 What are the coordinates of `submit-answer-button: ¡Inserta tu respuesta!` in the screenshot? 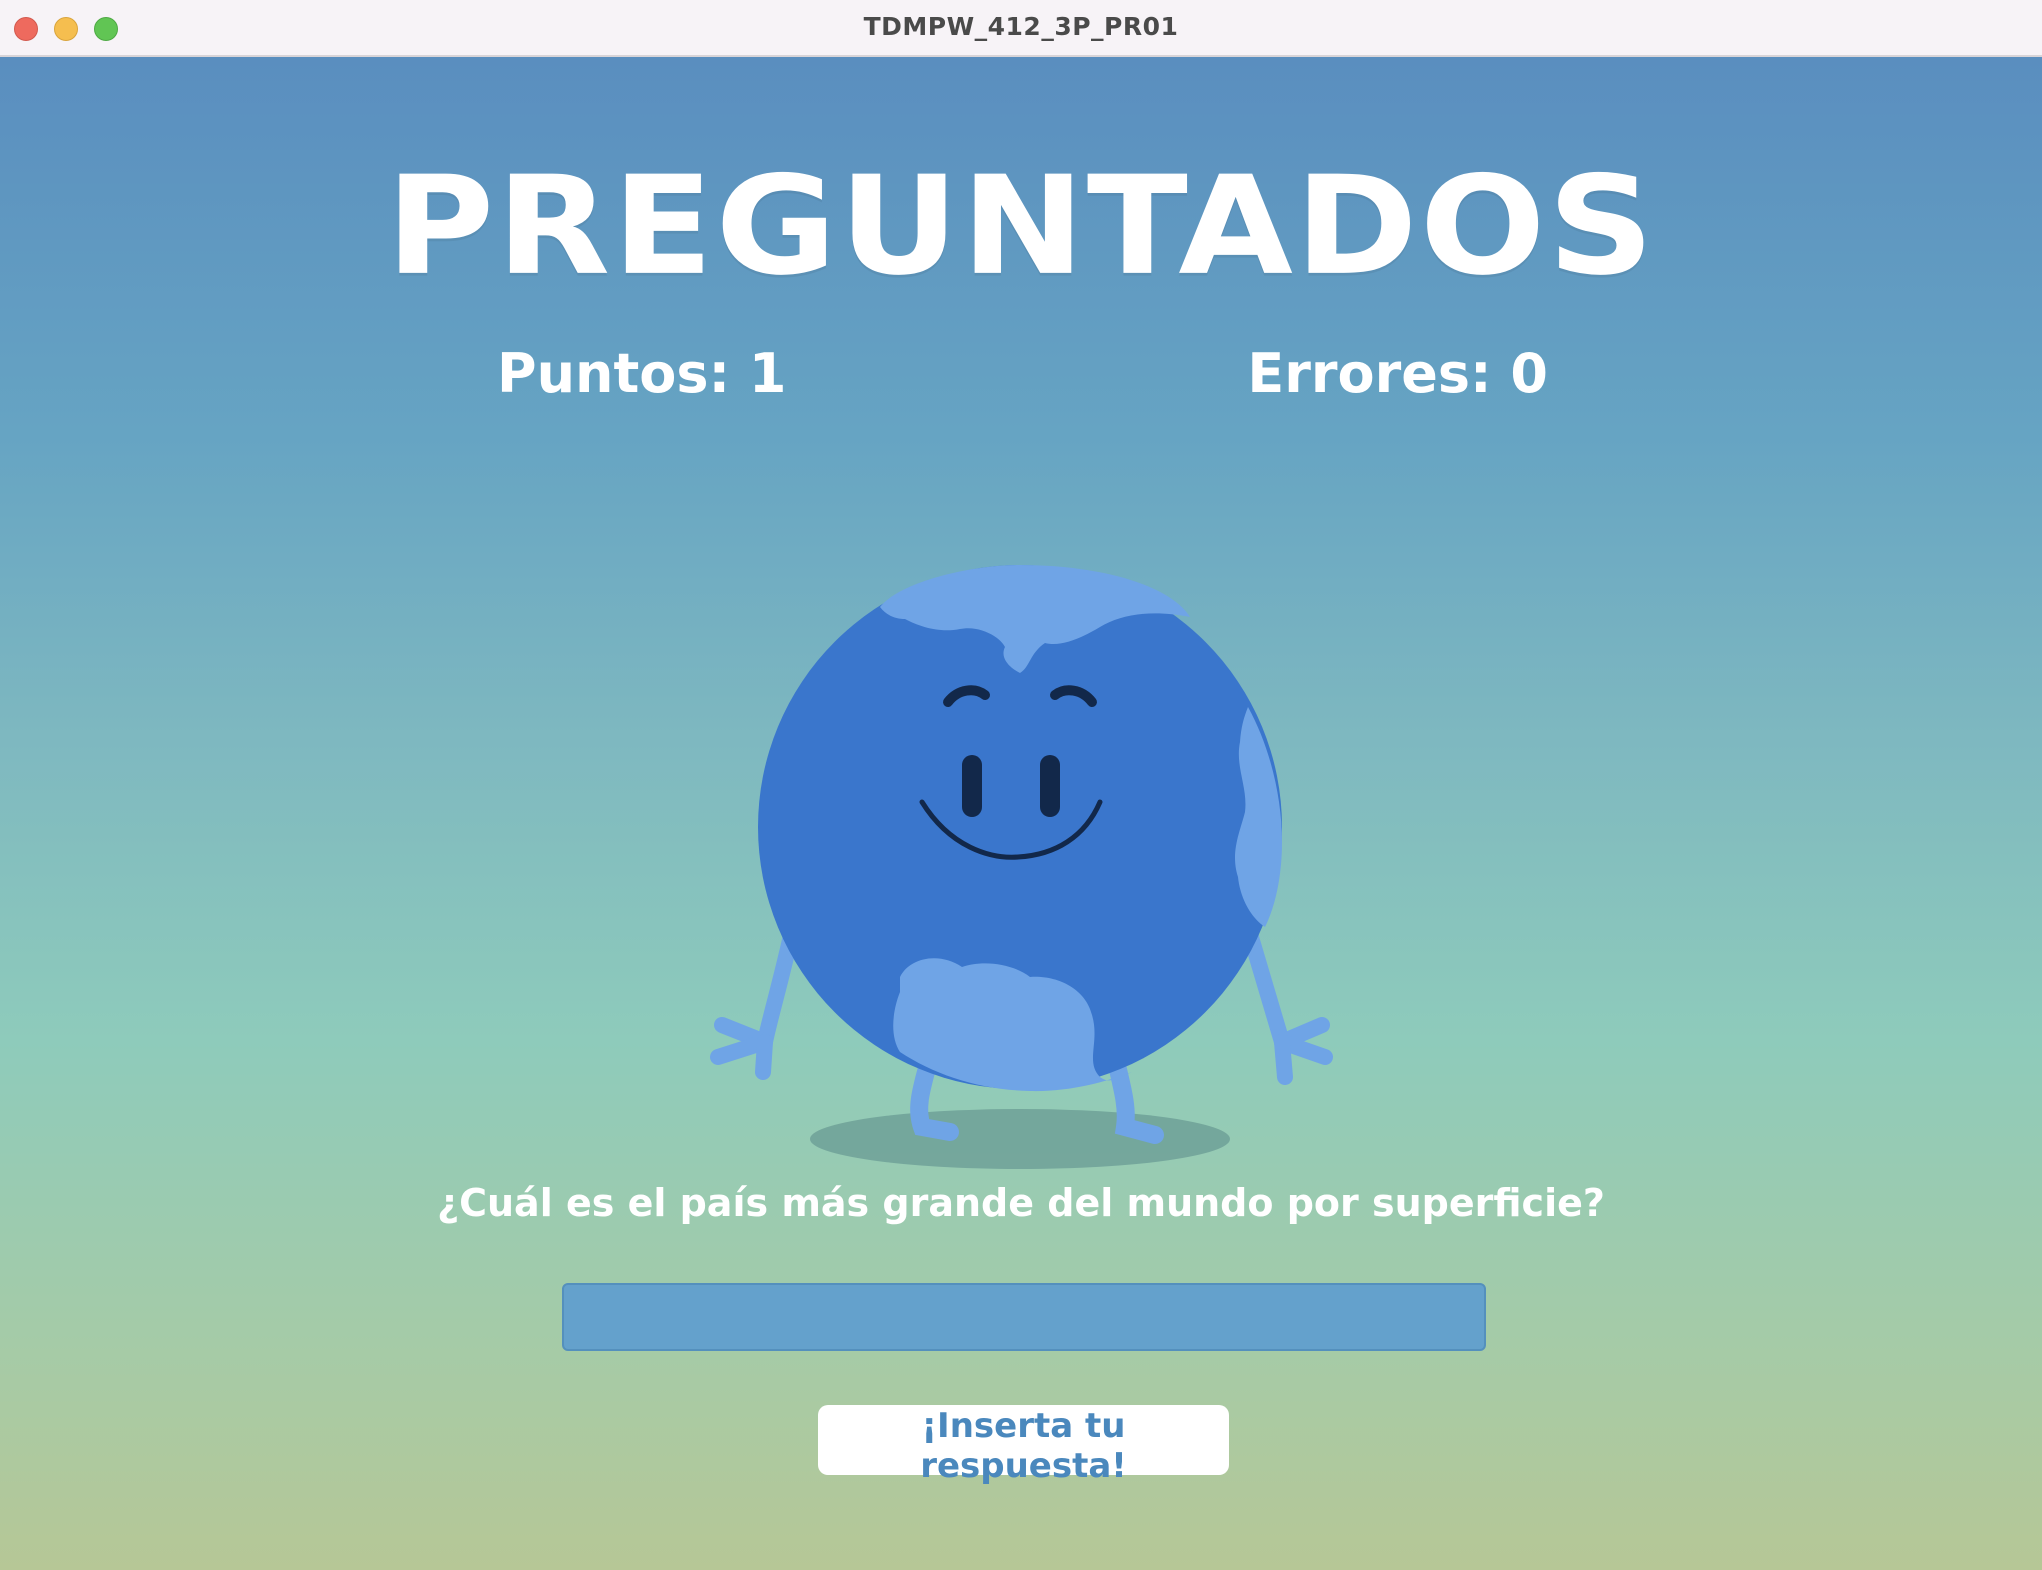 It's located at (1023, 1445).